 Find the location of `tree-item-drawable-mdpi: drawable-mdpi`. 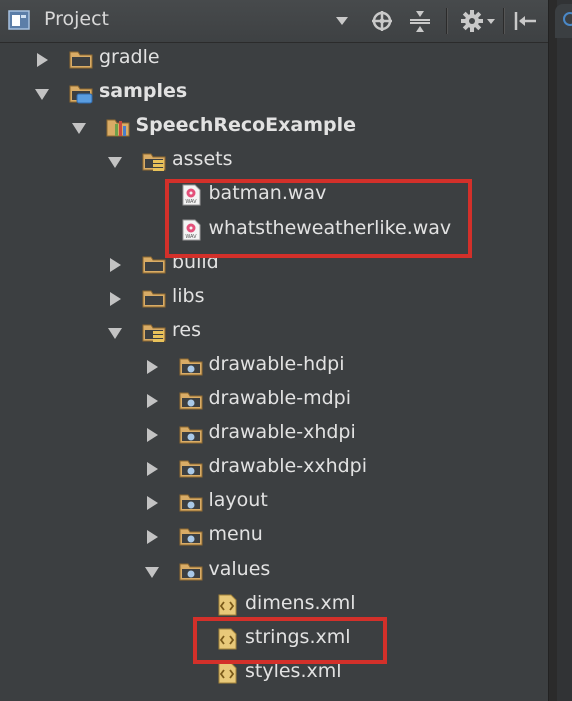

tree-item-drawable-mdpi: drawable-mdpi is located at coordinates (274, 400).